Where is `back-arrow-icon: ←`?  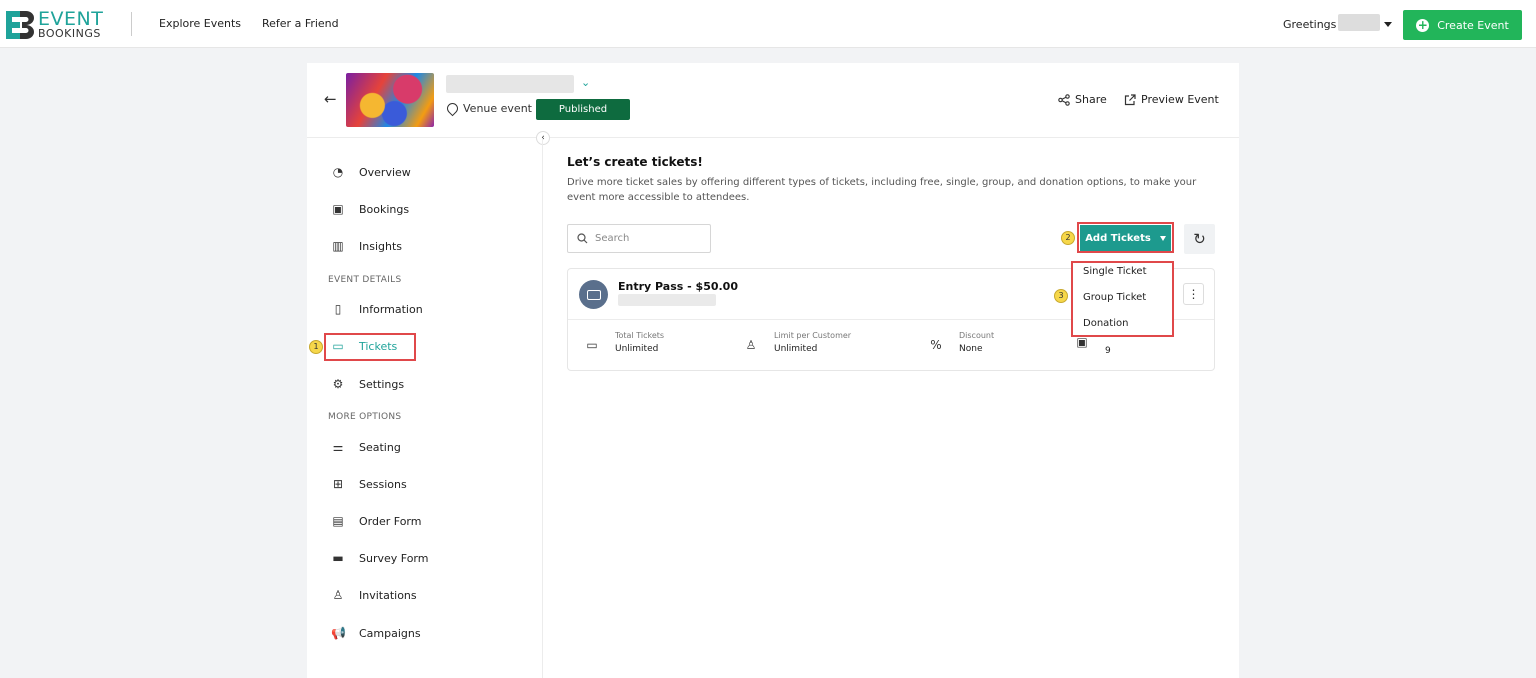
back-arrow-icon: ← is located at coordinates (330, 99).